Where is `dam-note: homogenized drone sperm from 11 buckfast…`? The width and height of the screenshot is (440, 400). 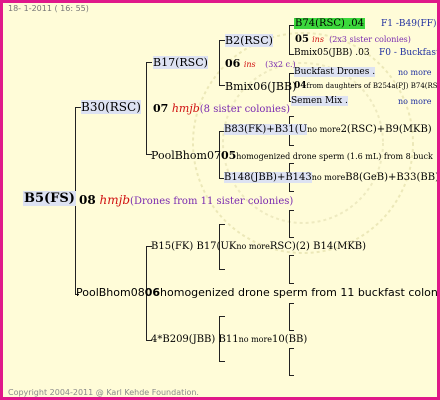 dam-note: homogenized drone sperm from 11 buckfast… is located at coordinates (300, 292).